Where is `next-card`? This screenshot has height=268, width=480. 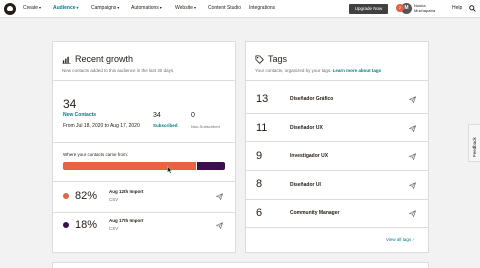 next-card is located at coordinates (240, 265).